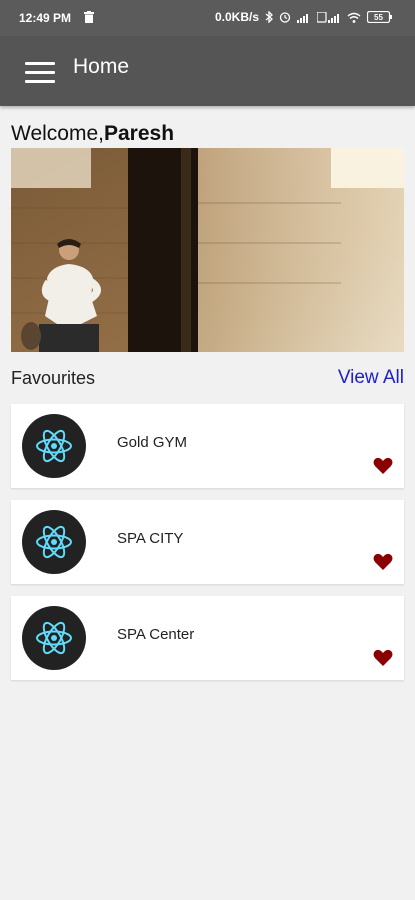 Image resolution: width=415 pixels, height=900 pixels. I want to click on wifi-icon, so click(354, 17).